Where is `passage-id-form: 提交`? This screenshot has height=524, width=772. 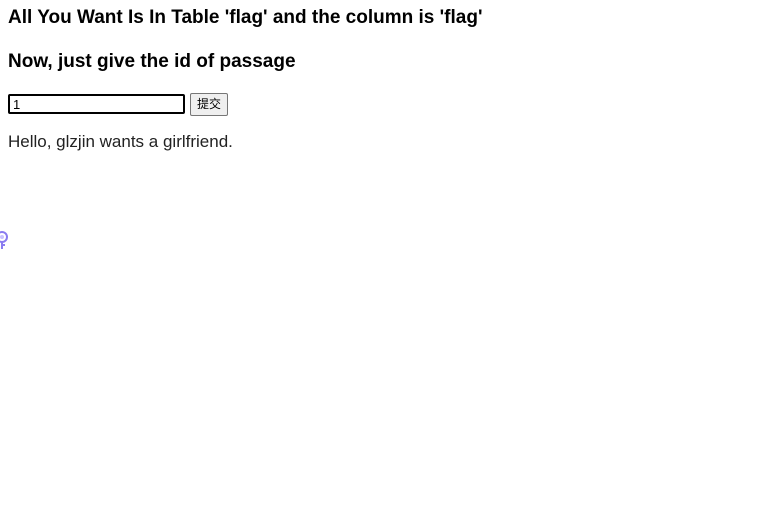
passage-id-form: 提交 is located at coordinates (118, 104).